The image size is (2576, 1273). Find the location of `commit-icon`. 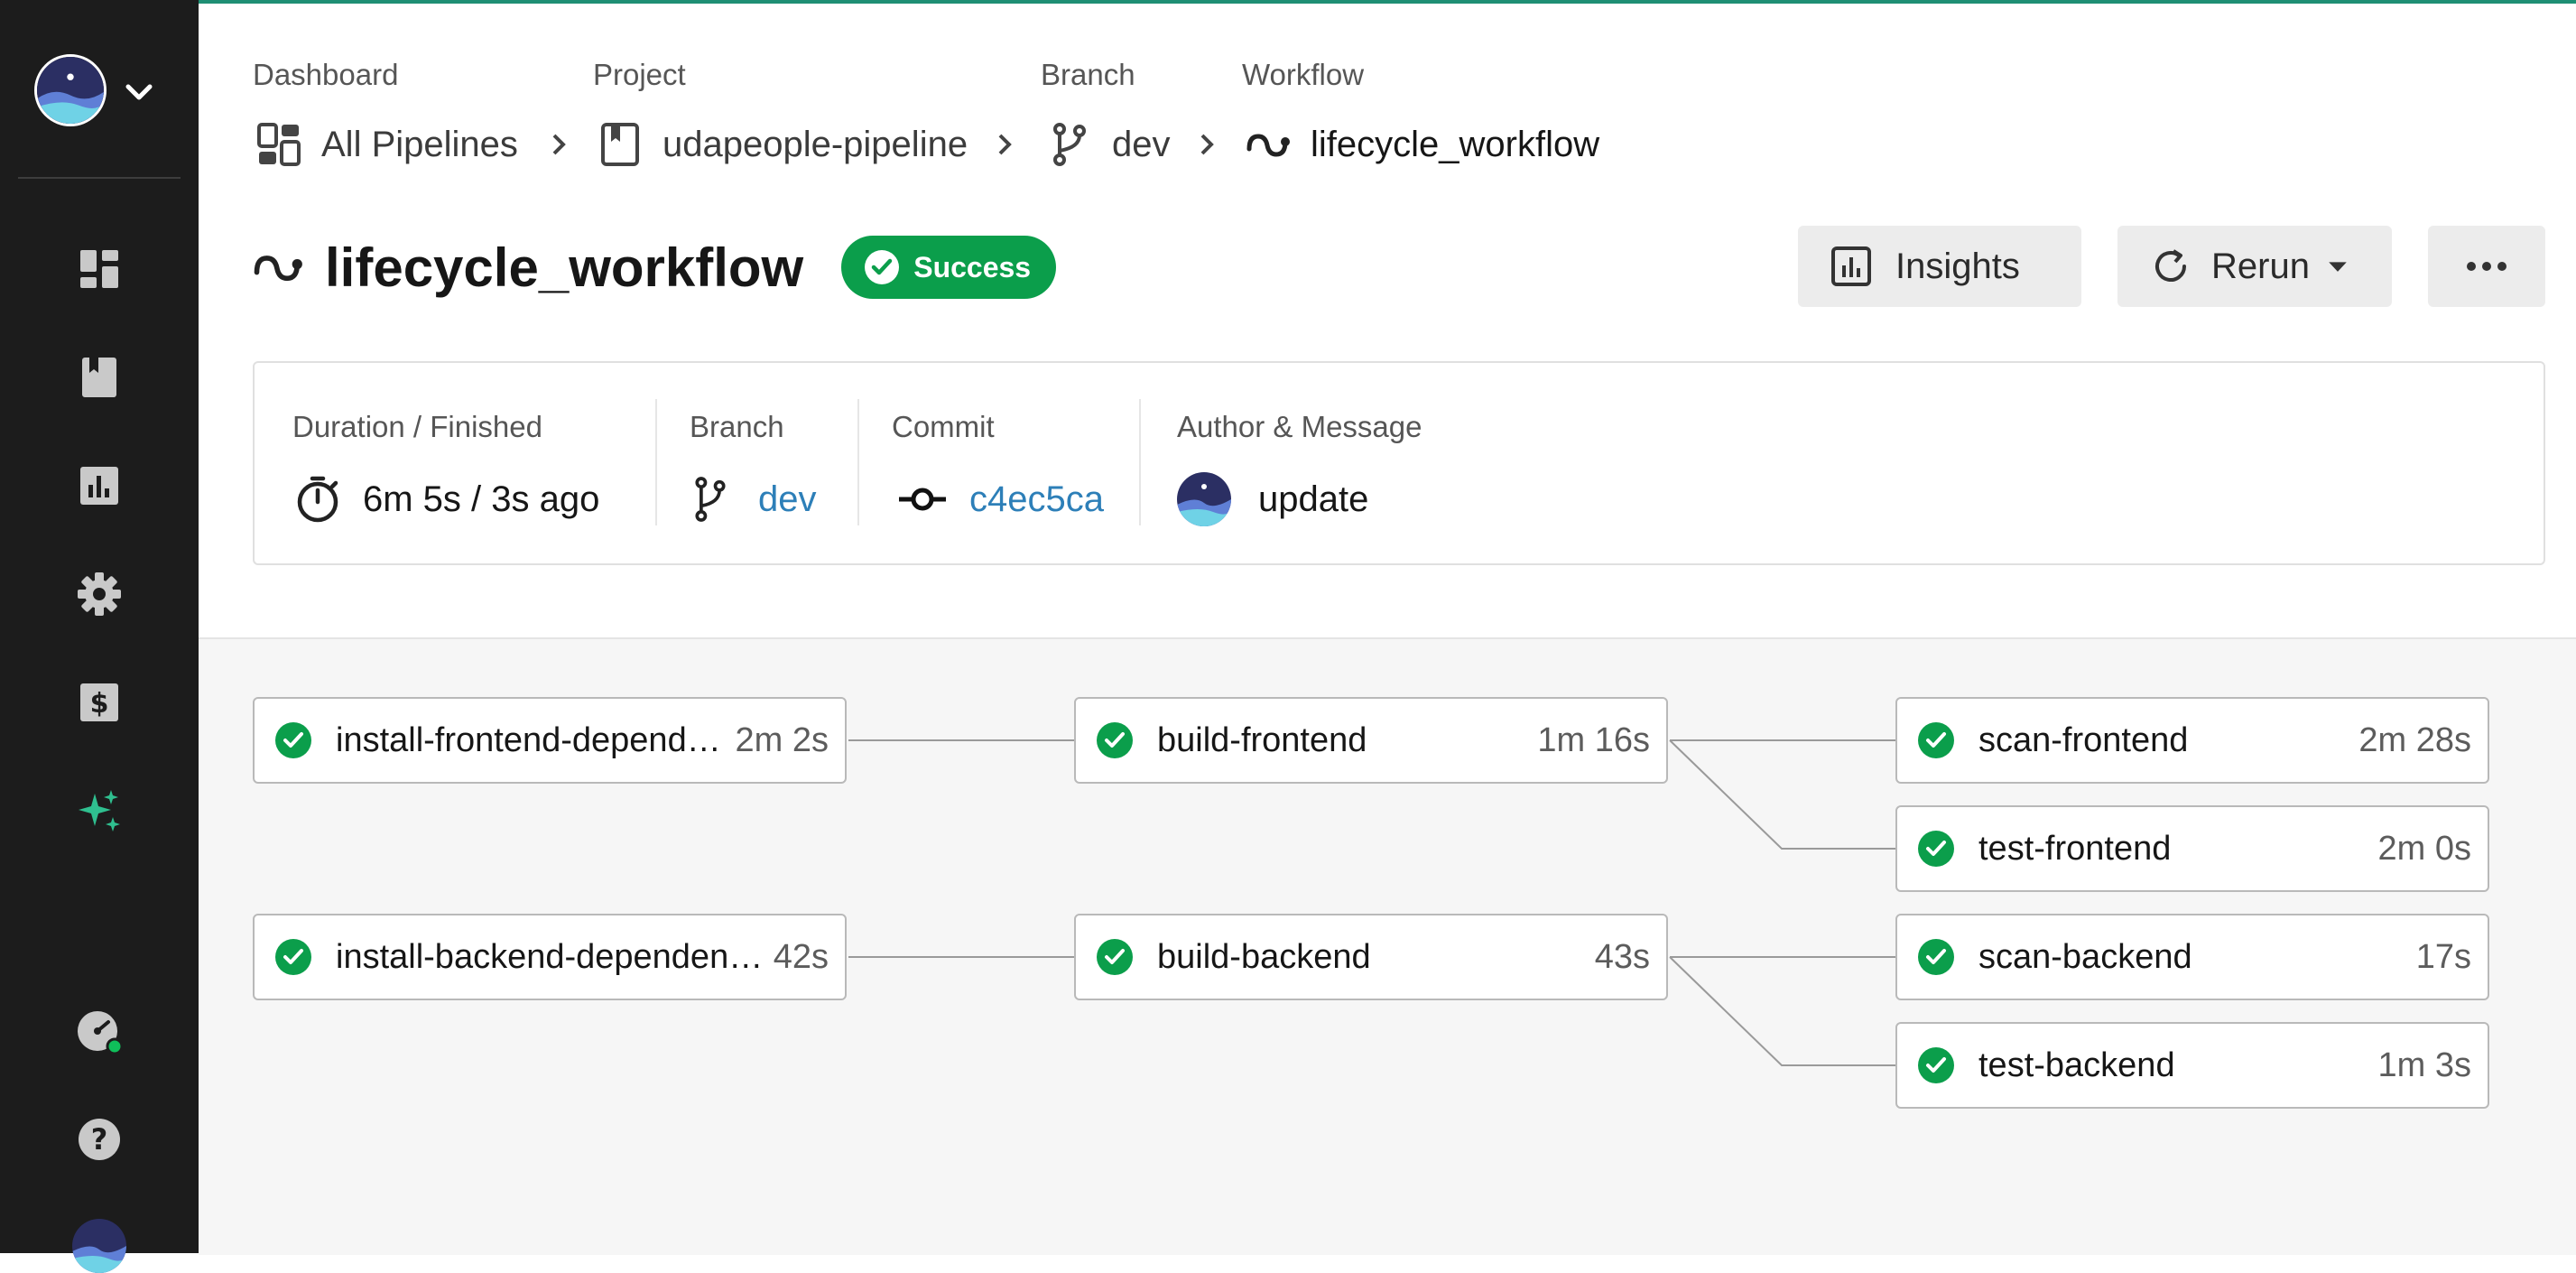

commit-icon is located at coordinates (922, 499).